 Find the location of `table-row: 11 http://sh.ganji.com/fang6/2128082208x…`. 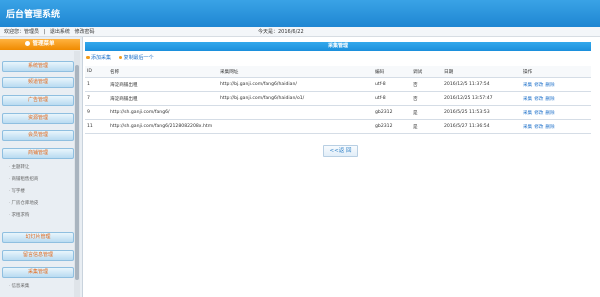

table-row: 11 http://sh.ganji.com/fang6/2128082208x… is located at coordinates (338, 126).